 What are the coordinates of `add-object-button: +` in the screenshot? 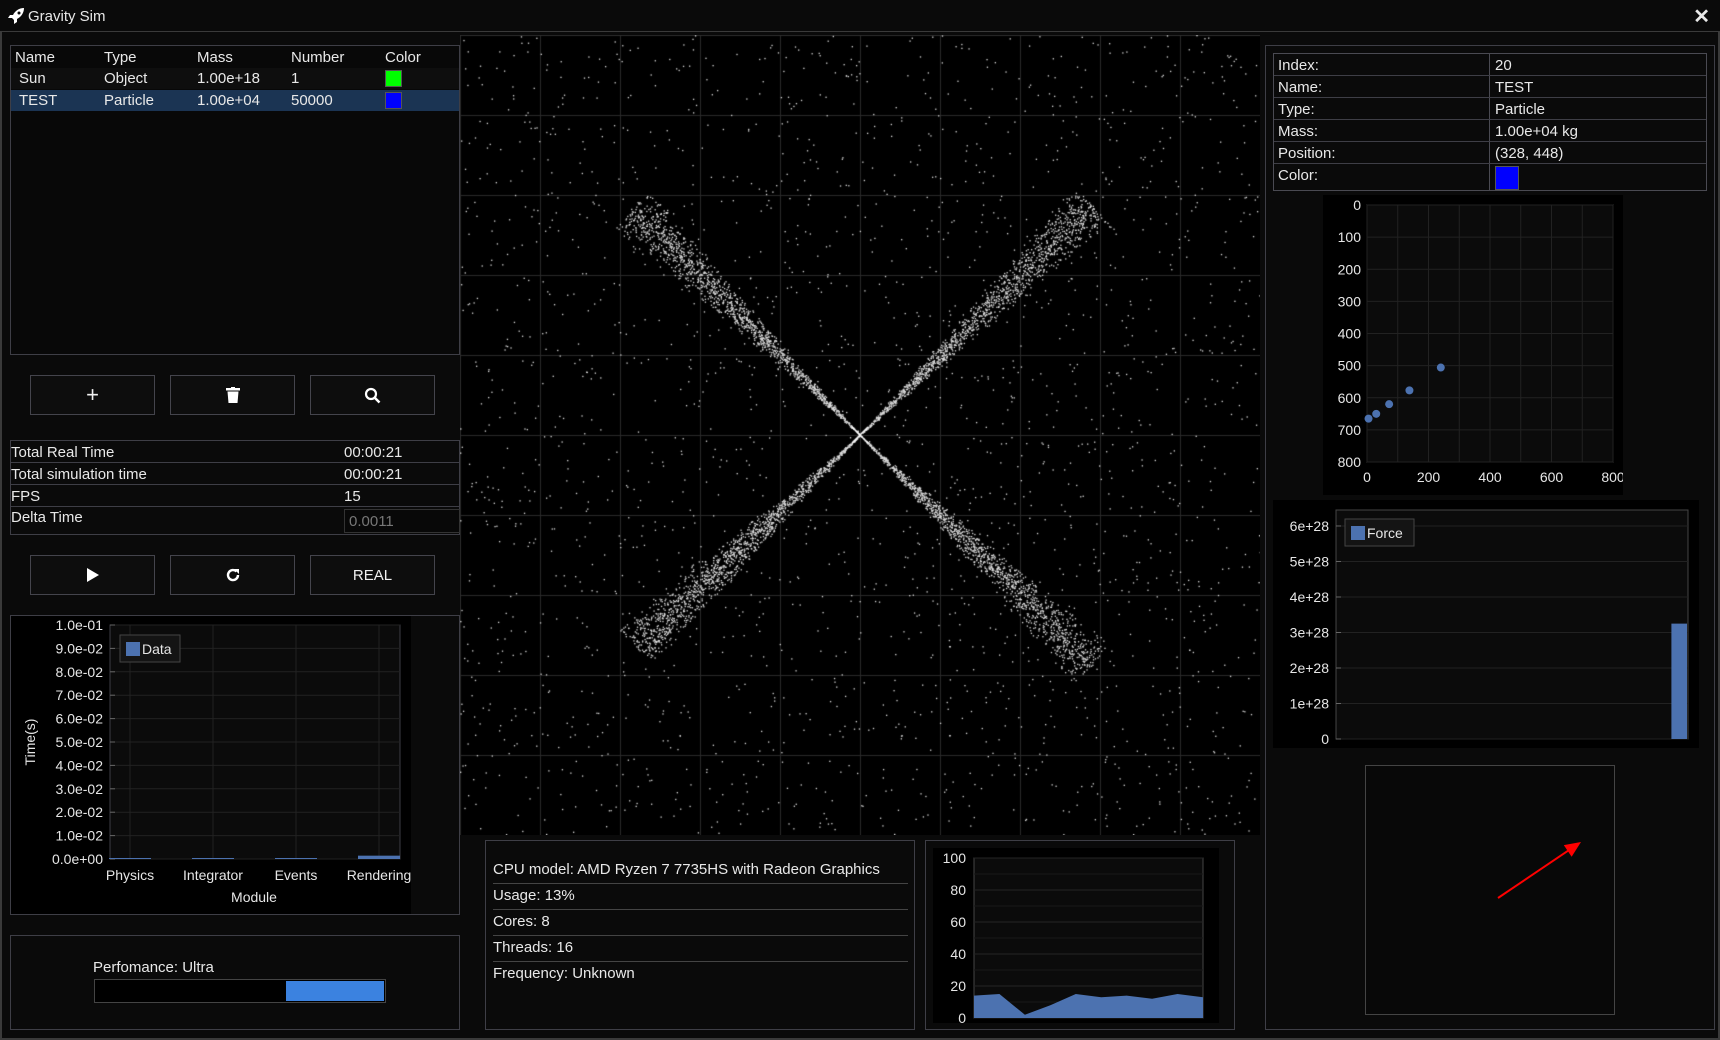 It's located at (92, 395).